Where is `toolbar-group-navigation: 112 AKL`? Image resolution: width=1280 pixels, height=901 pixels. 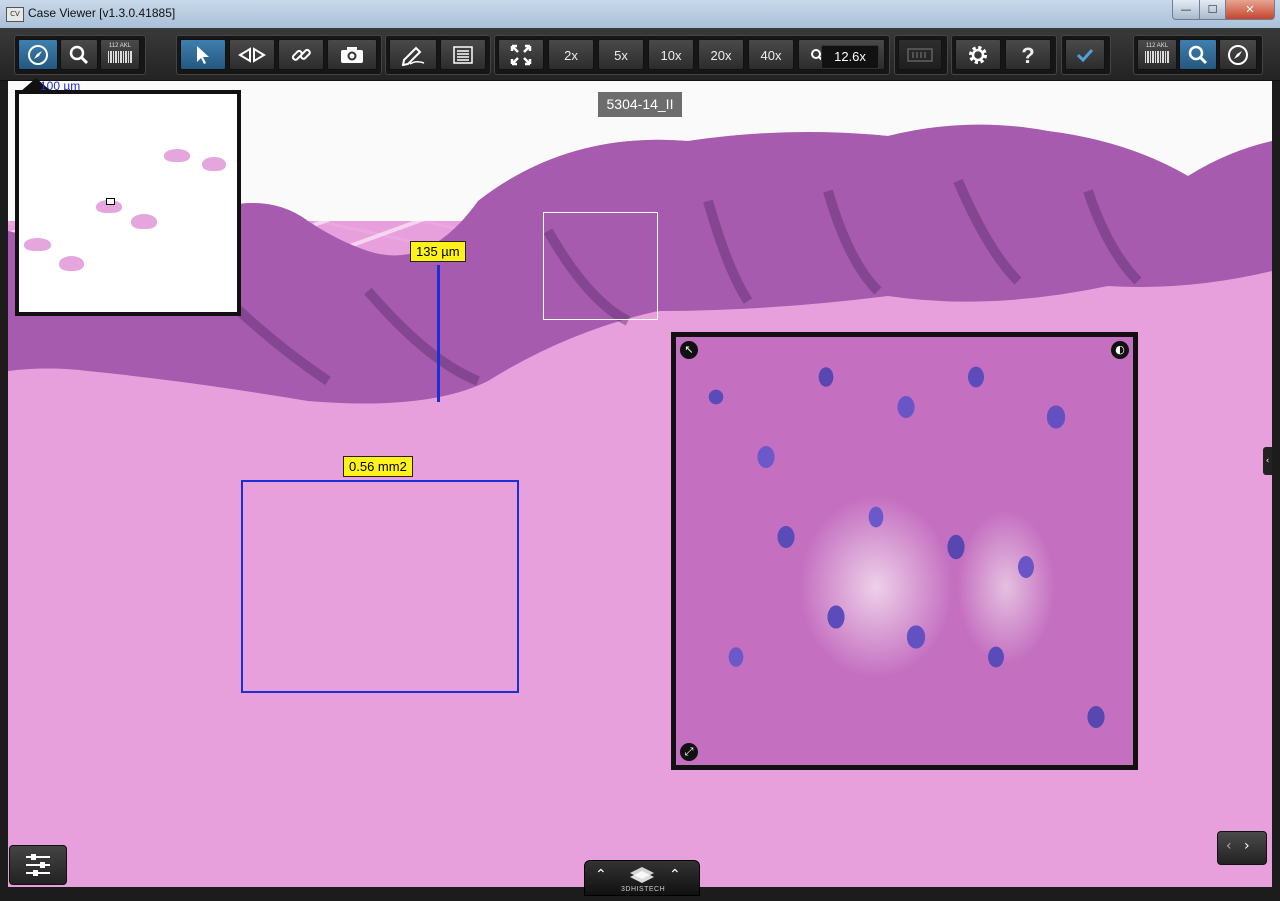
toolbar-group-navigation: 112 AKL is located at coordinates (80, 55).